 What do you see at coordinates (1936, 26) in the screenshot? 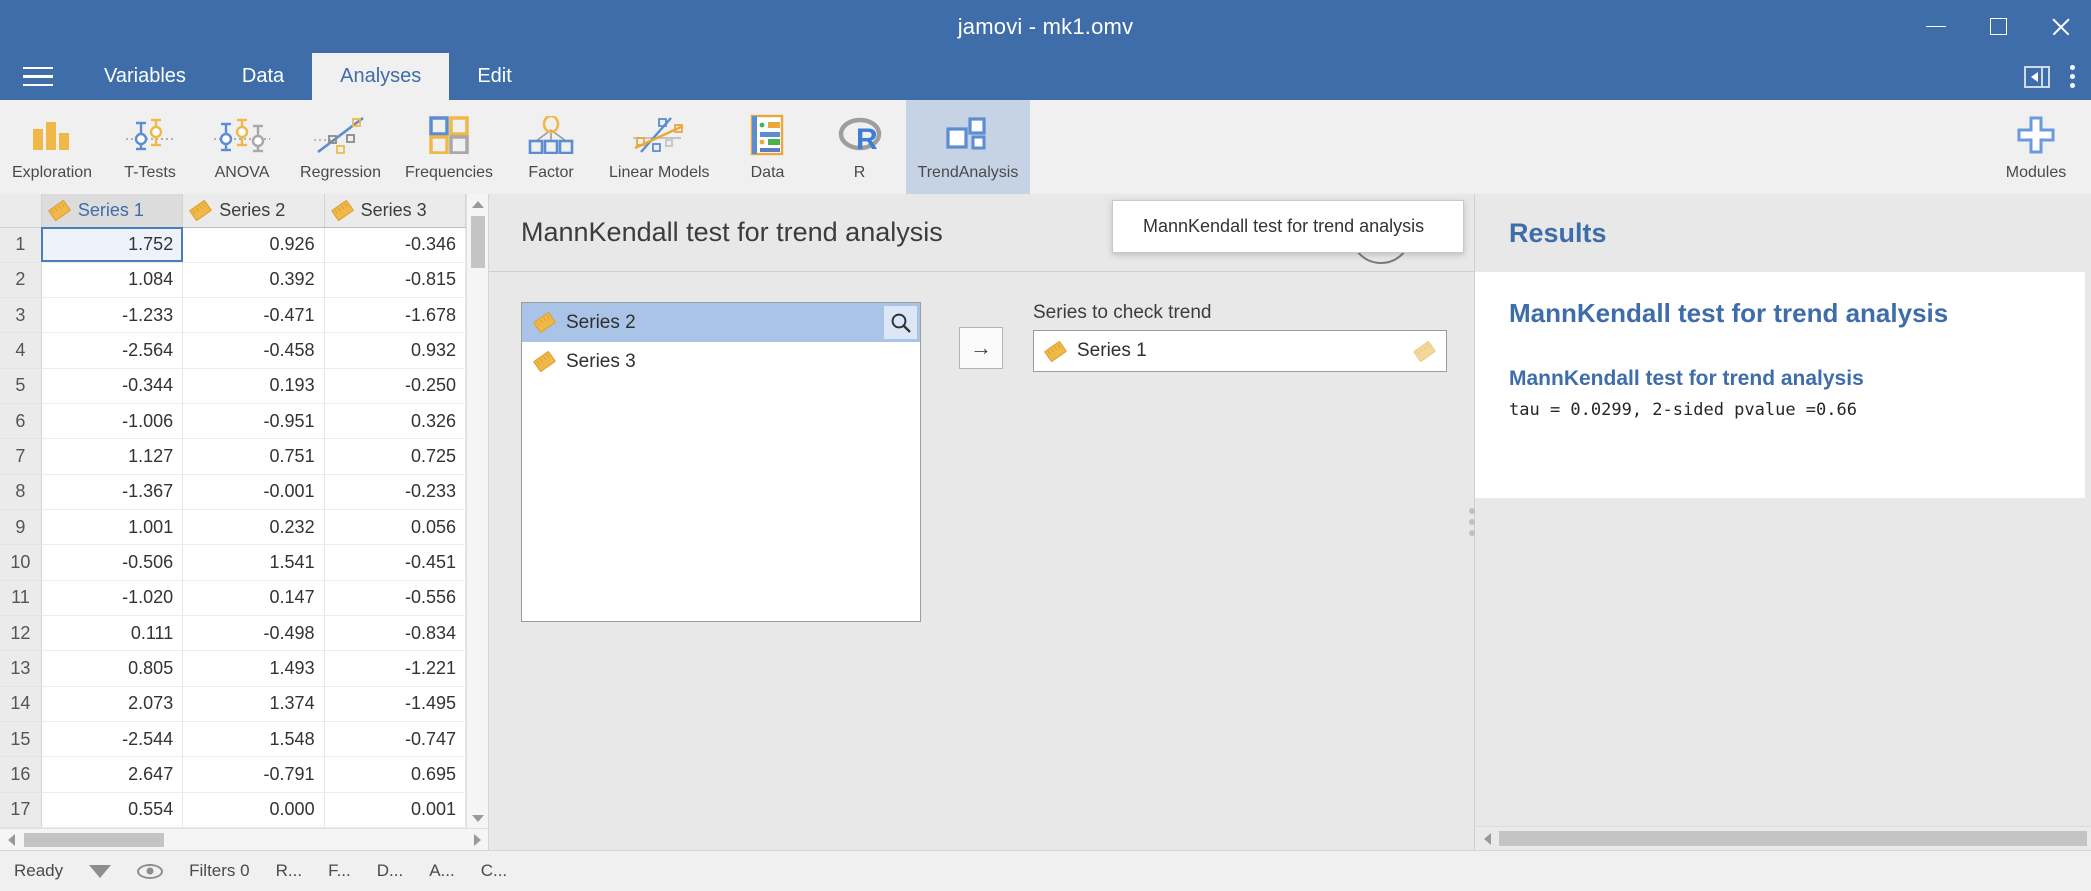
I see `minimize-button` at bounding box center [1936, 26].